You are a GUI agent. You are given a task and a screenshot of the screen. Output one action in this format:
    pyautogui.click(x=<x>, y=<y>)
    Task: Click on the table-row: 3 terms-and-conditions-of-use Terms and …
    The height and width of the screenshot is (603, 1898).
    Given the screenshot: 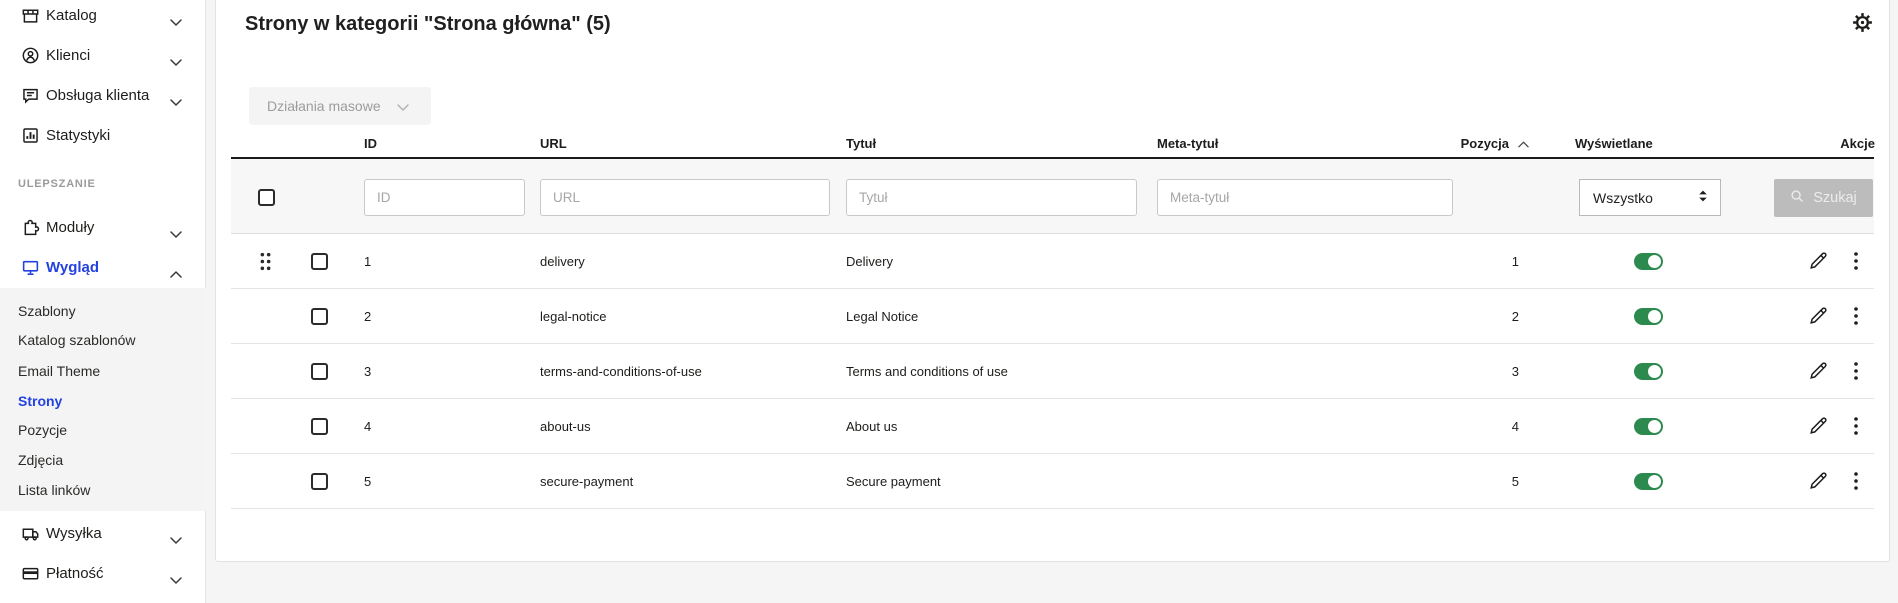 What is the action you would take?
    pyautogui.click(x=1052, y=371)
    